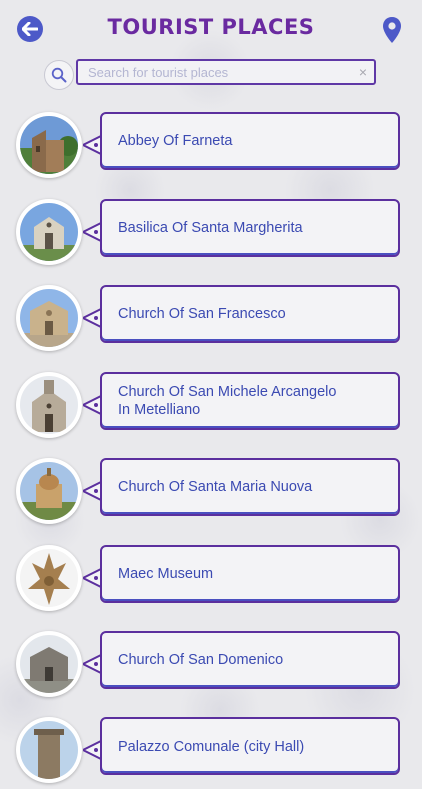 The image size is (422, 789). Describe the element at coordinates (210, 228) in the screenshot. I see `place-name: Basilica Of Santa Margherita` at that location.